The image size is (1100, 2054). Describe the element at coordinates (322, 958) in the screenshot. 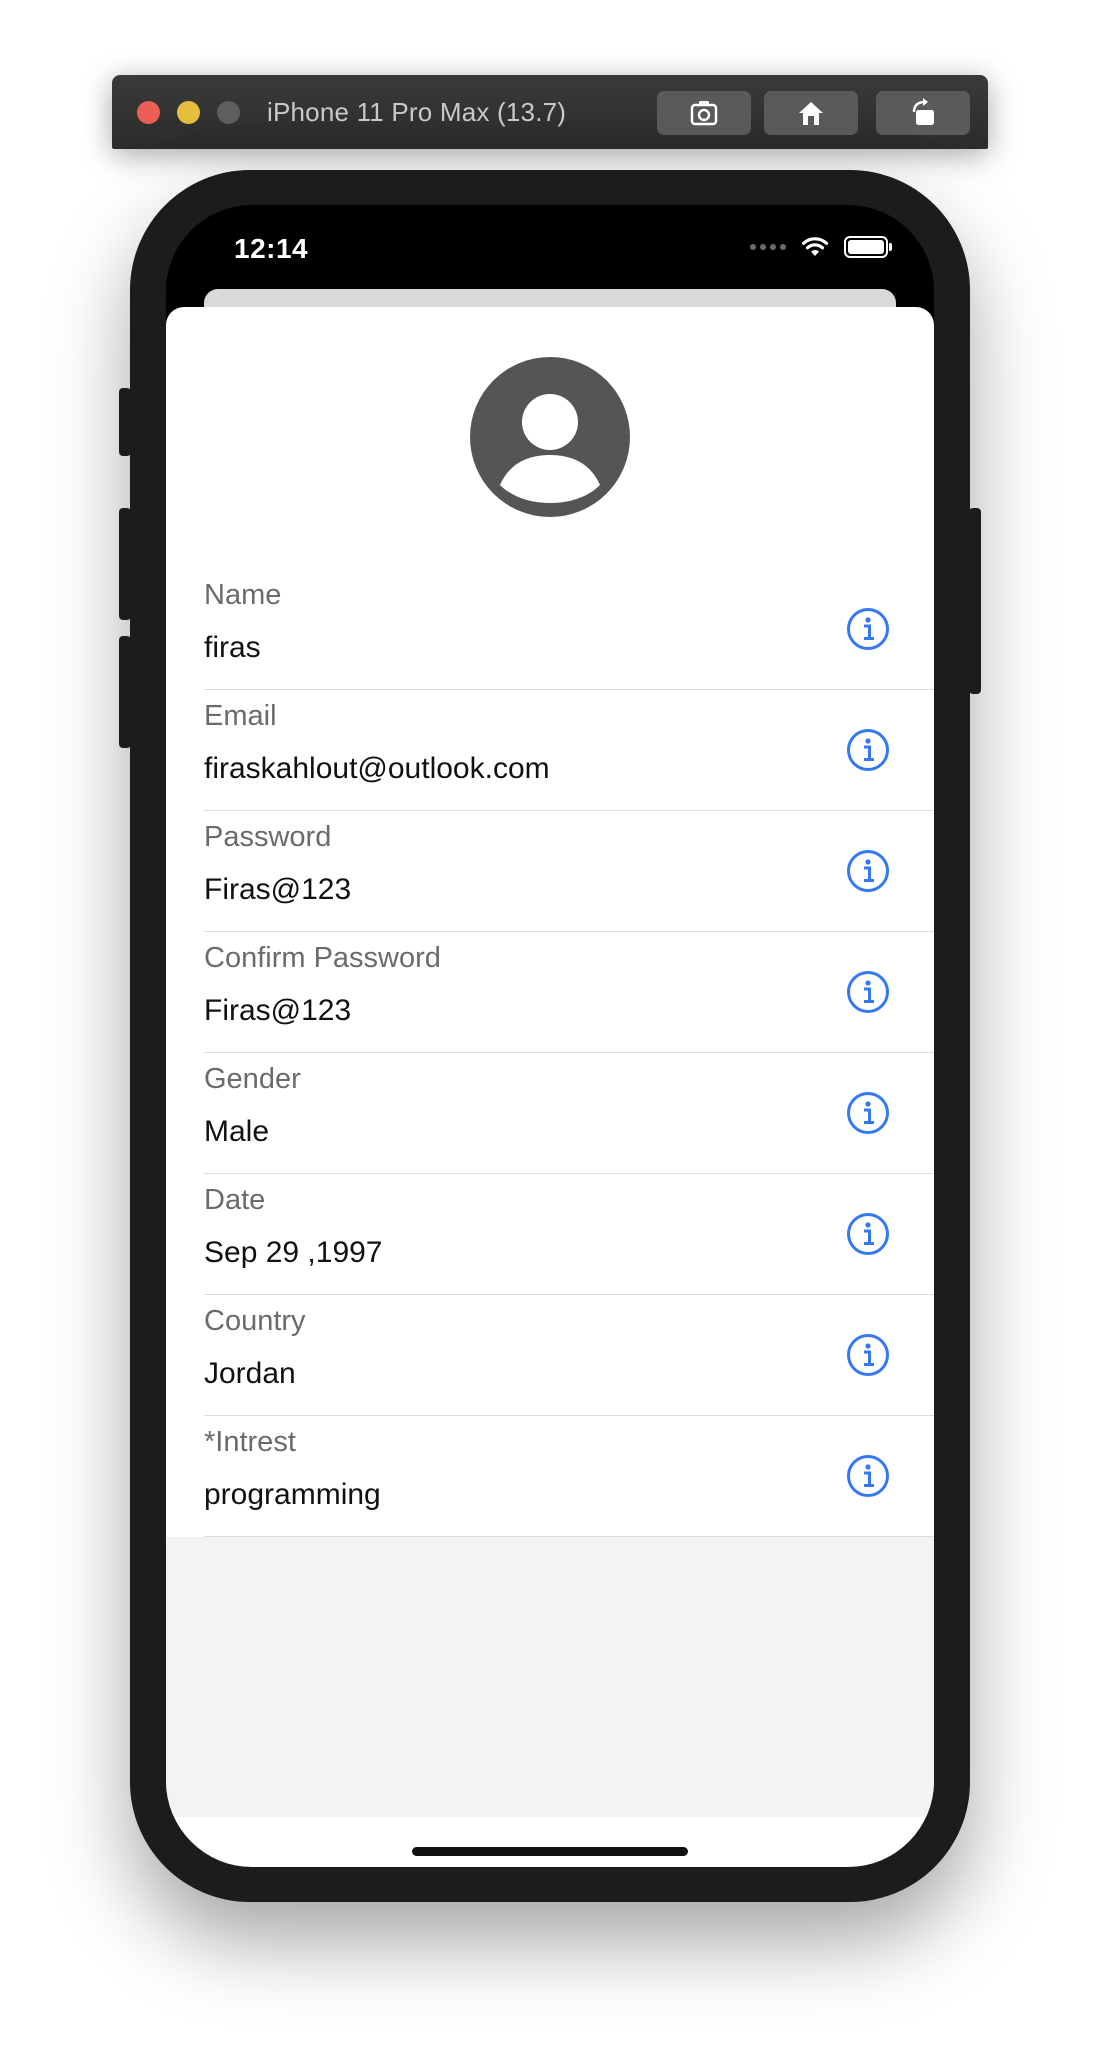

I see `field-label: Confirm Password` at that location.